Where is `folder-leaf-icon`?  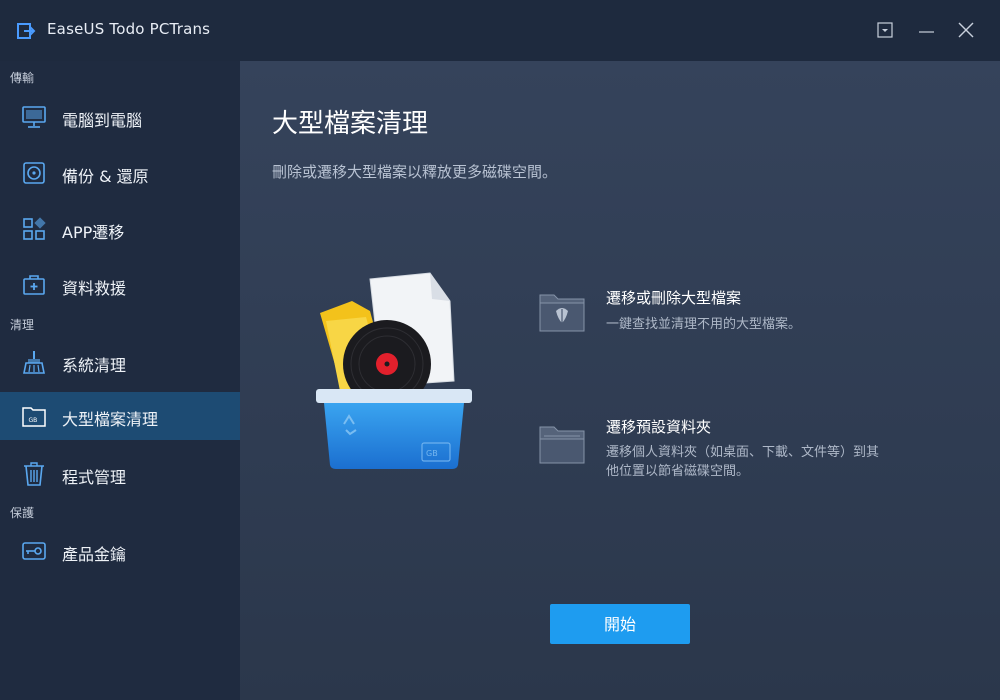
folder-leaf-icon is located at coordinates (562, 313).